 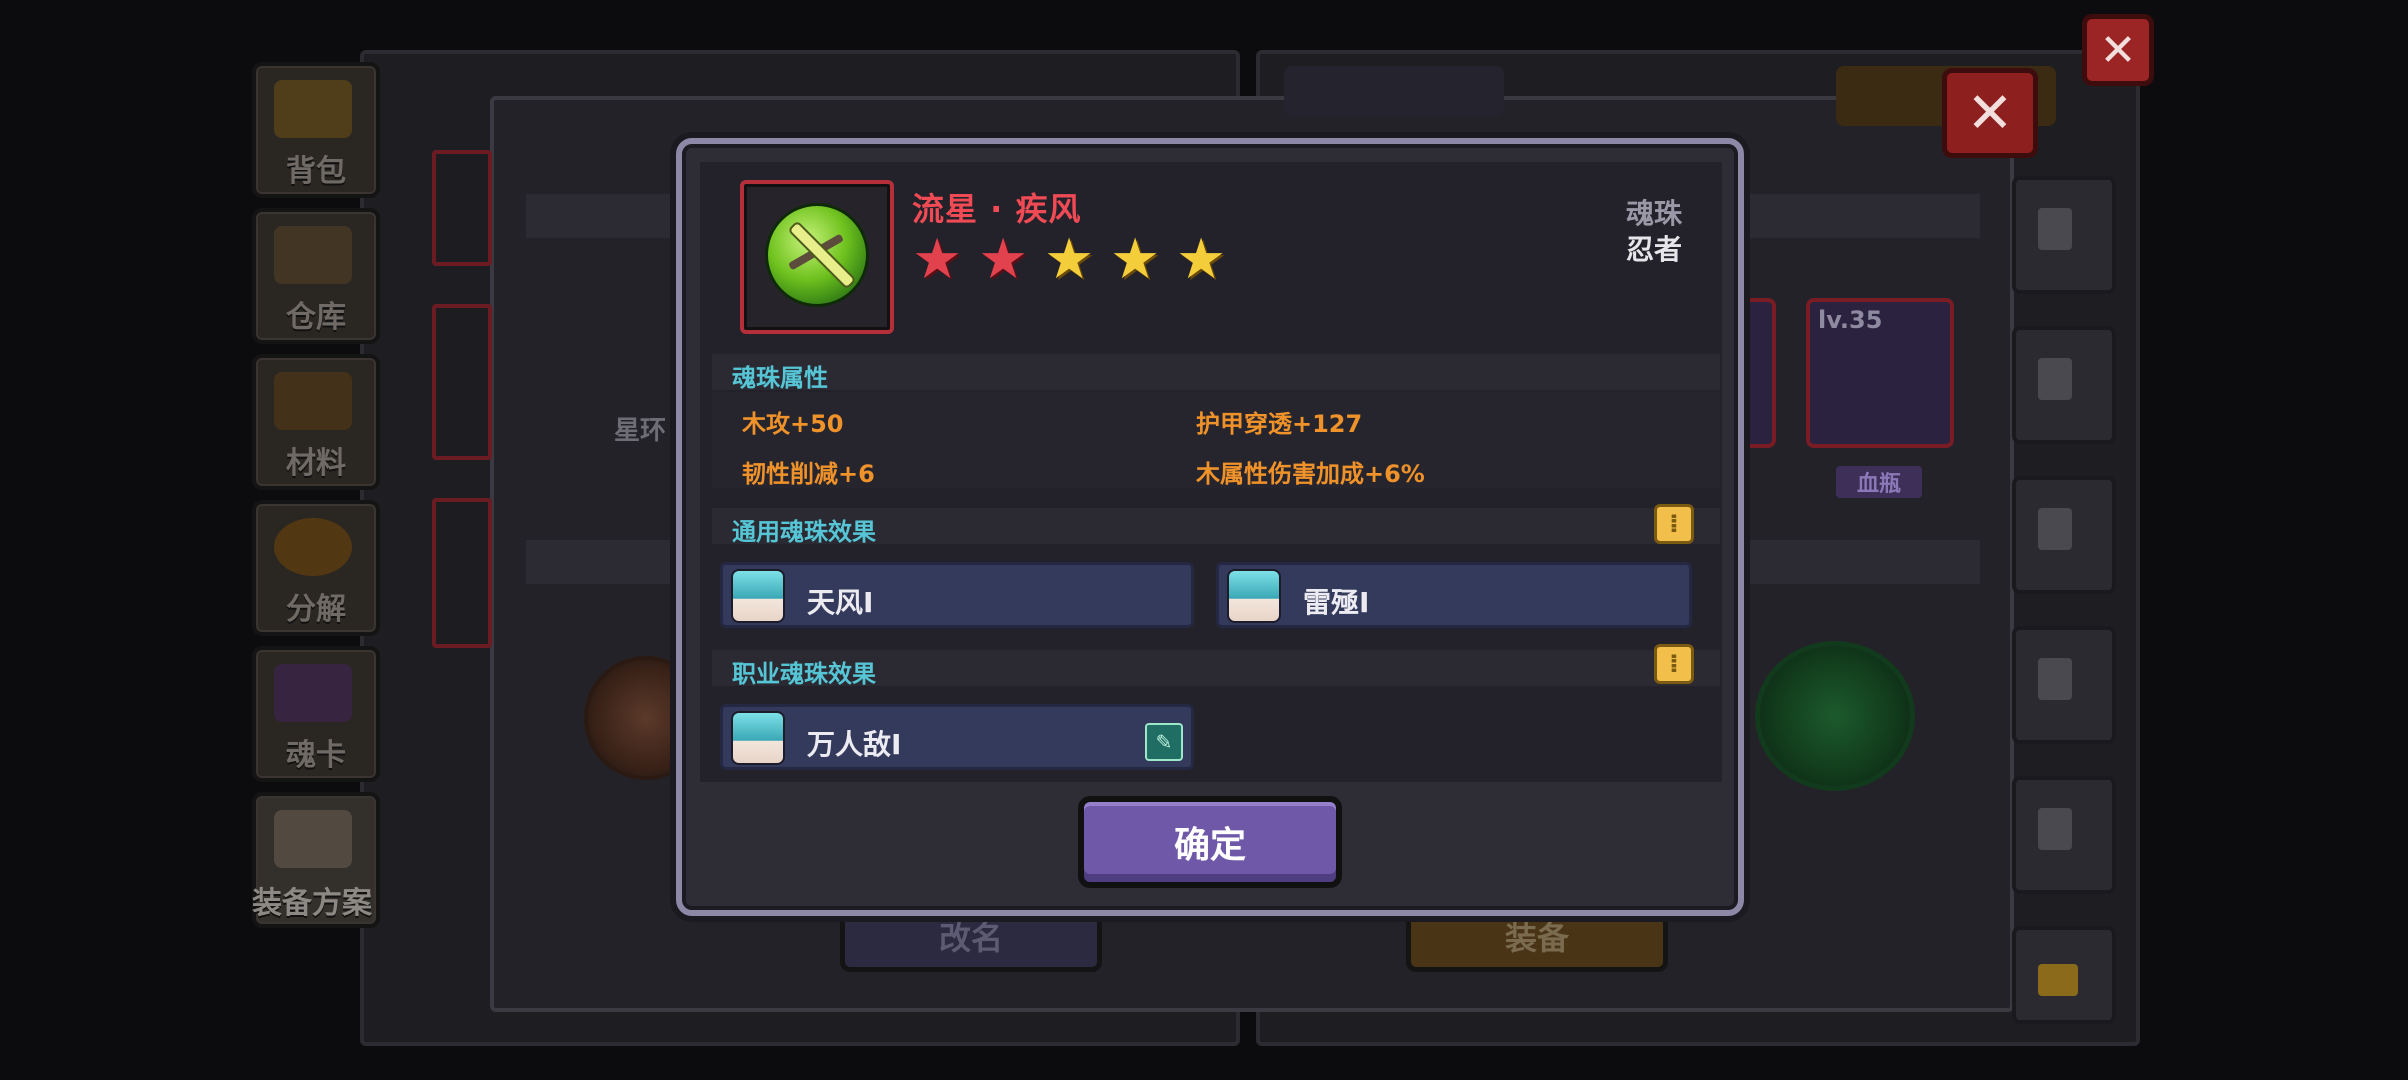 I want to click on item-slot-lv35: lv.35, so click(x=1880, y=373).